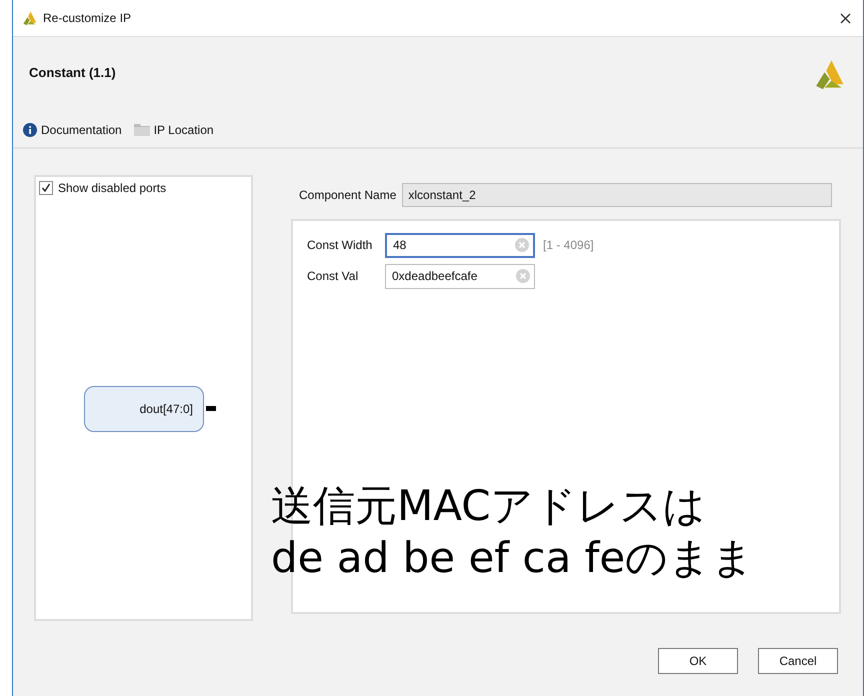 The width and height of the screenshot is (864, 696). Describe the element at coordinates (46, 187) in the screenshot. I see `checkbox` at that location.